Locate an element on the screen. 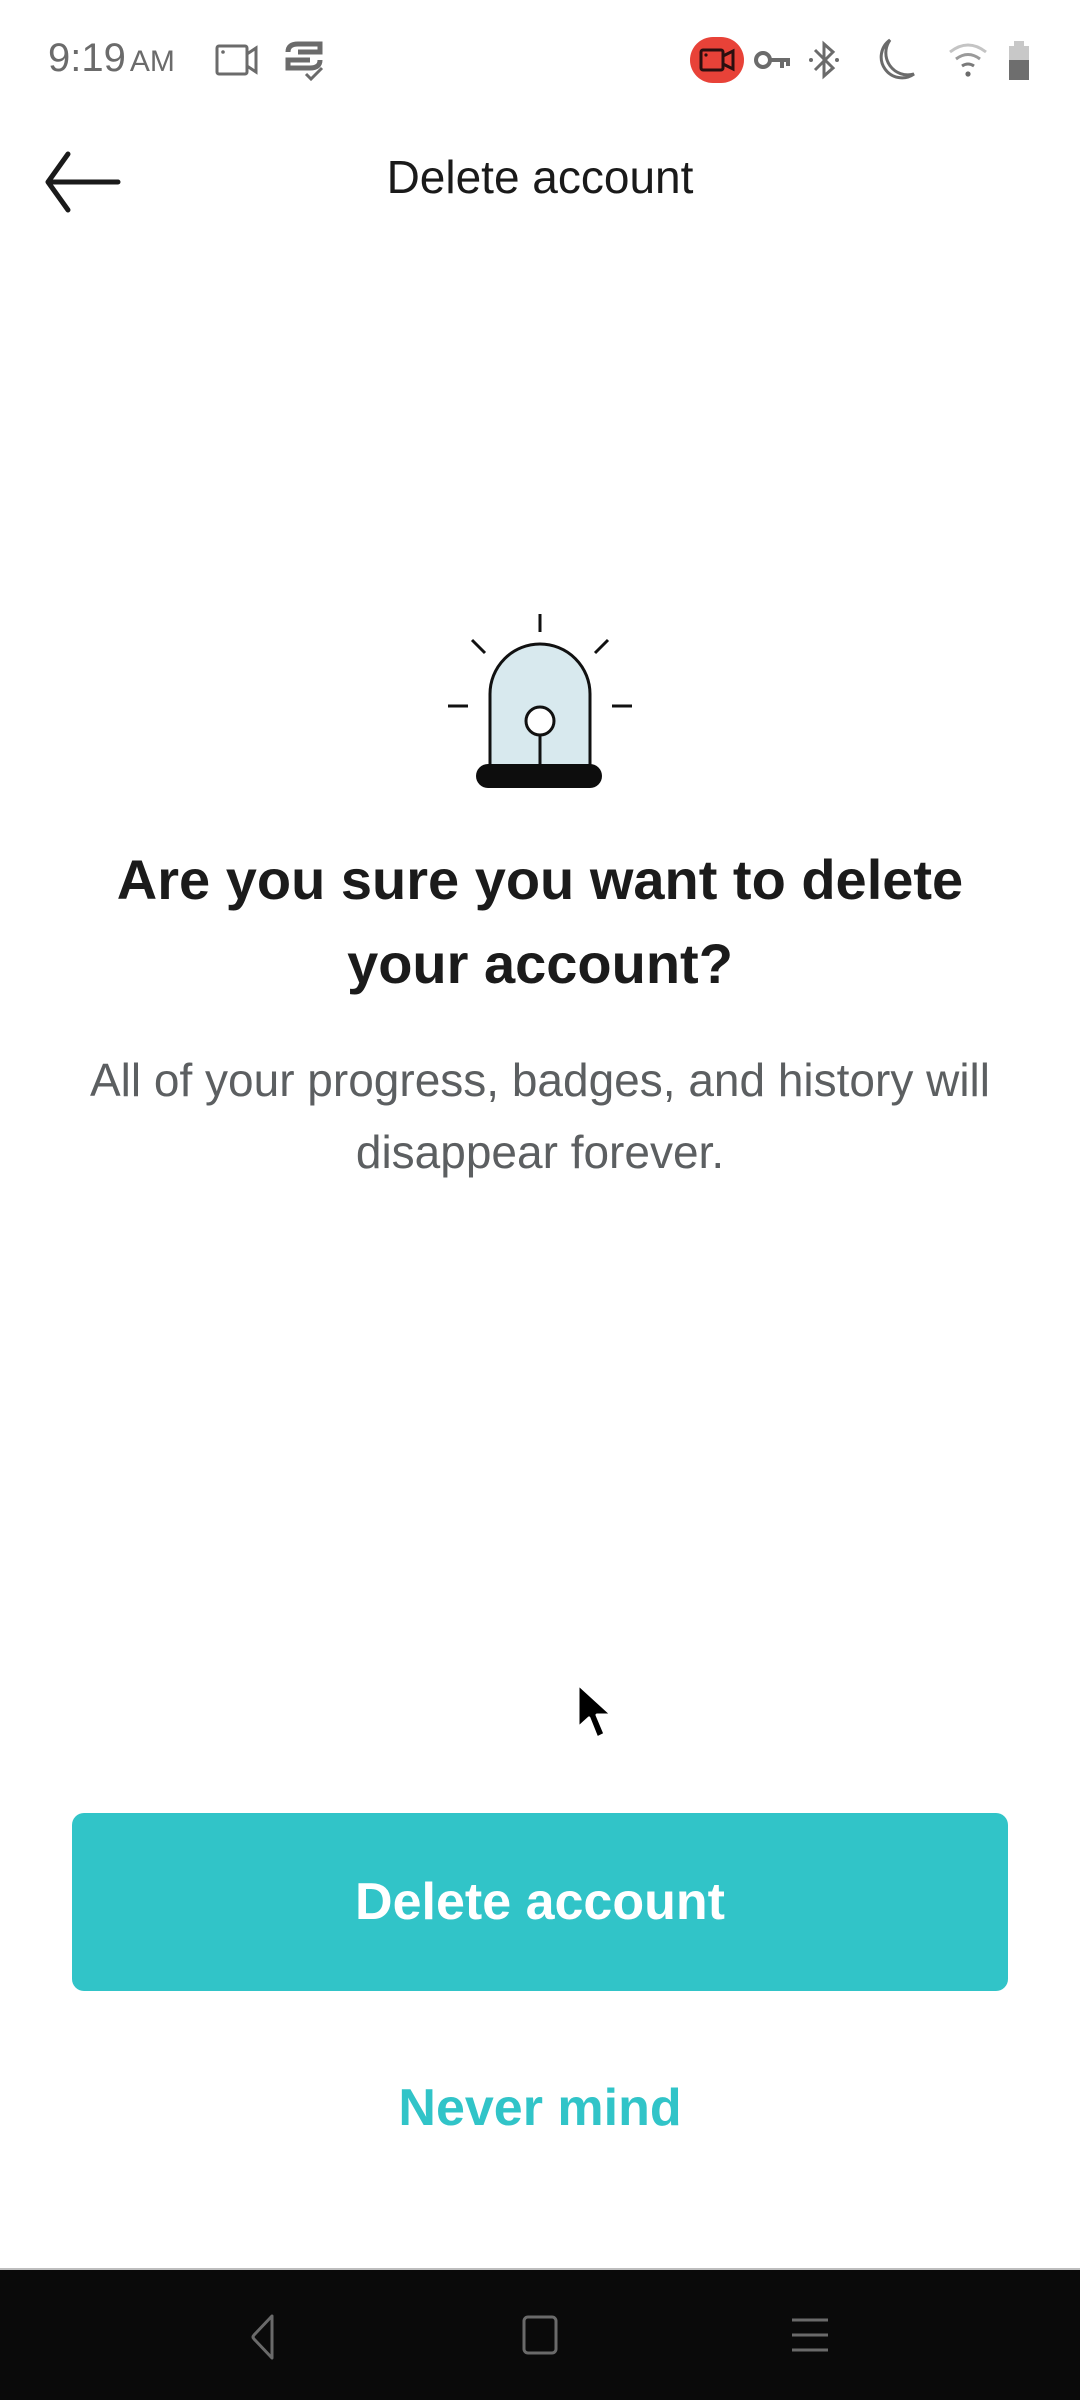 The image size is (1080, 2400). delete-account-button: Delete account is located at coordinates (540, 1902).